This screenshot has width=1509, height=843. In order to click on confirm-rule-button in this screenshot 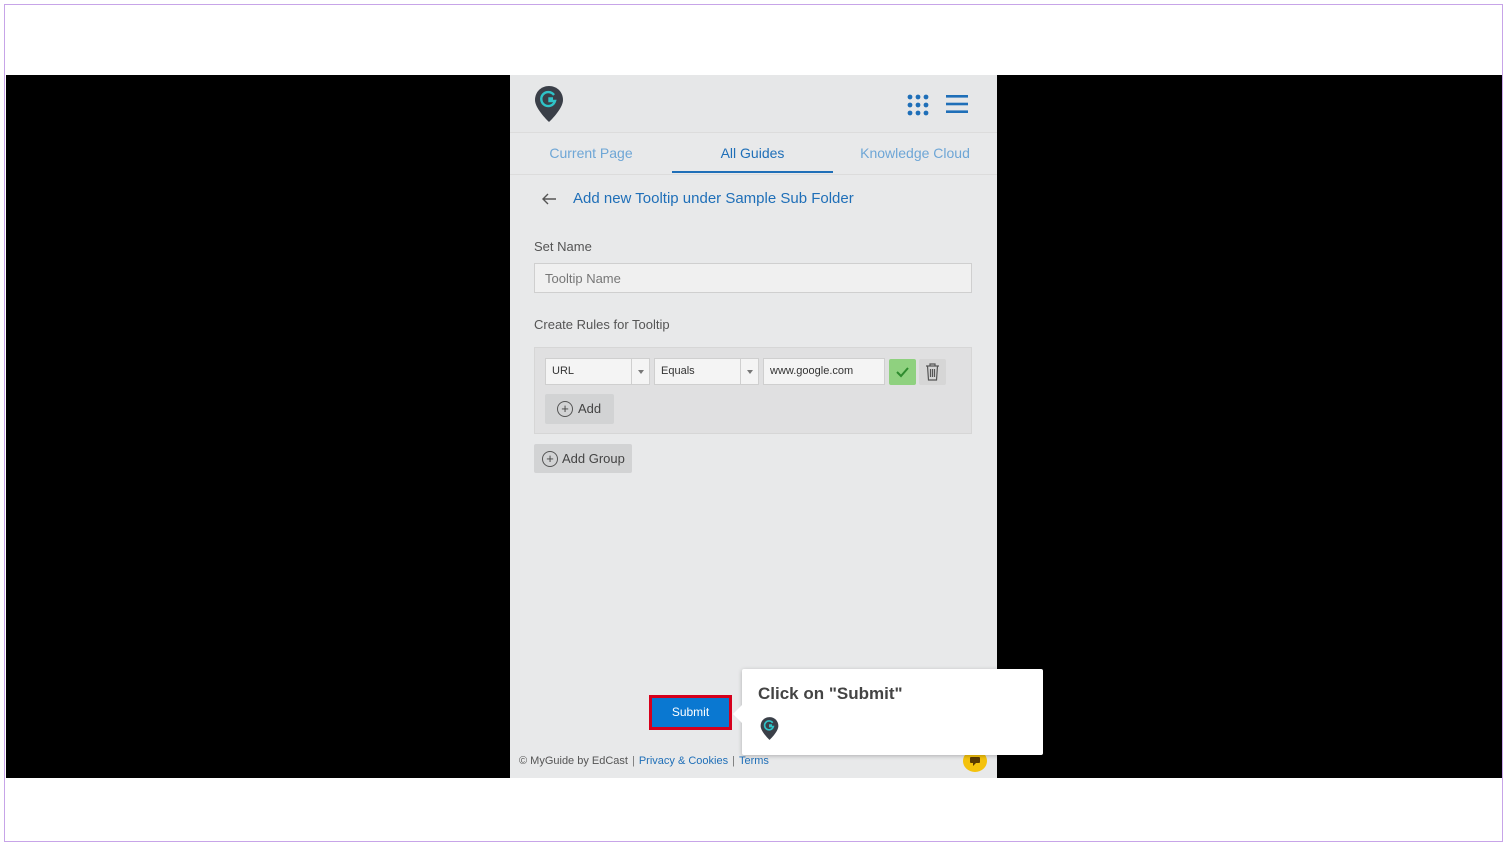, I will do `click(902, 372)`.